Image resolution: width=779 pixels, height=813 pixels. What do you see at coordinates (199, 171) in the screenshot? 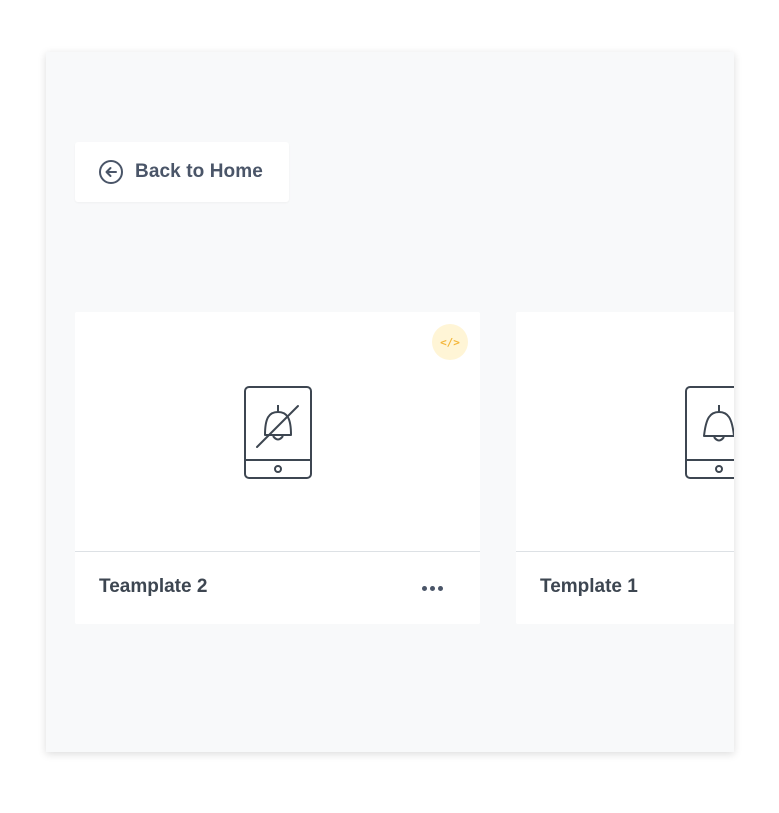
I see `back-to-home-label: Back to Home` at bounding box center [199, 171].